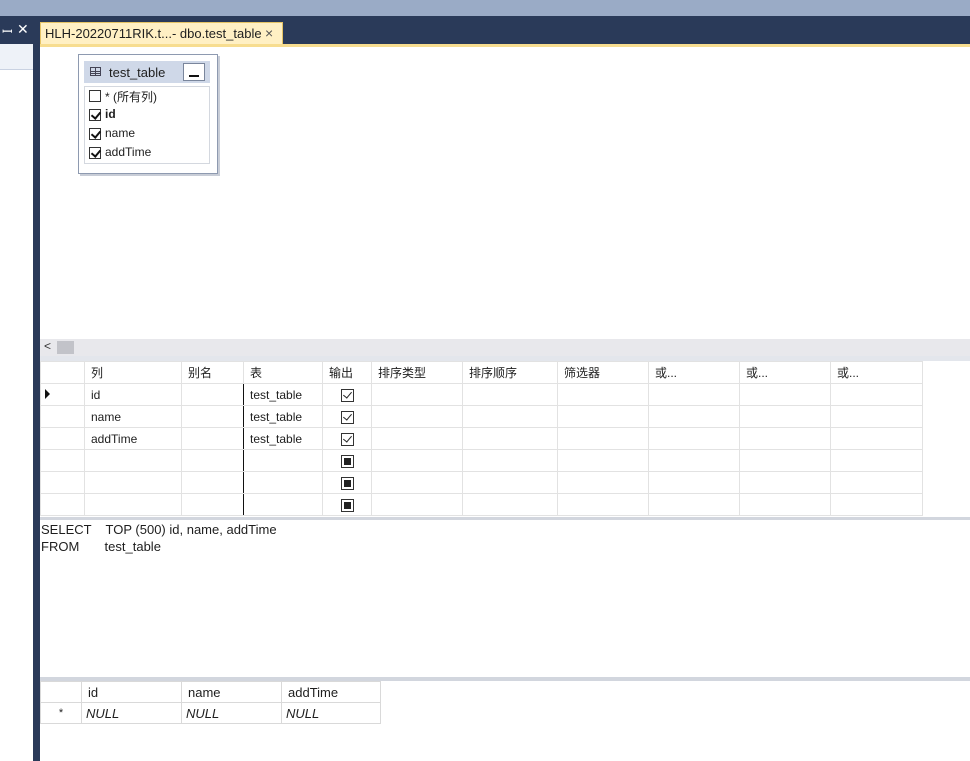 This screenshot has height=761, width=970. What do you see at coordinates (133, 416) in the screenshot?
I see `cell-column: name` at bounding box center [133, 416].